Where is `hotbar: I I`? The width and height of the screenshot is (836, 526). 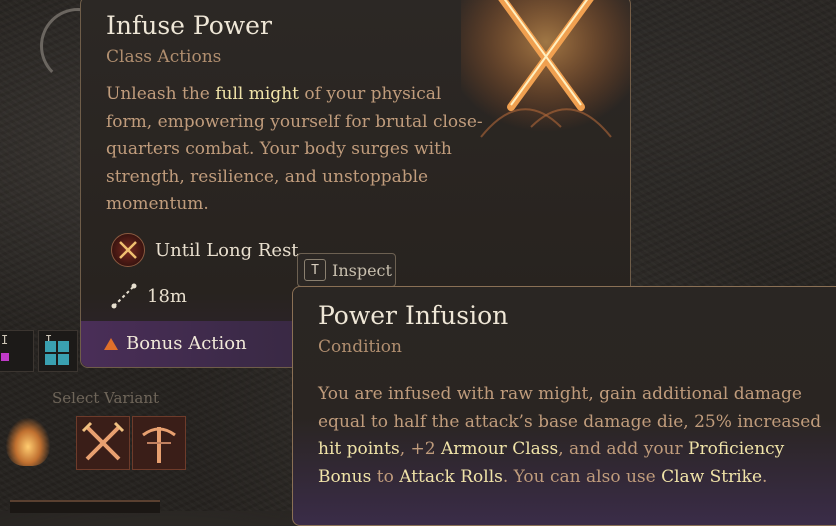 hotbar: I I is located at coordinates (45, 351).